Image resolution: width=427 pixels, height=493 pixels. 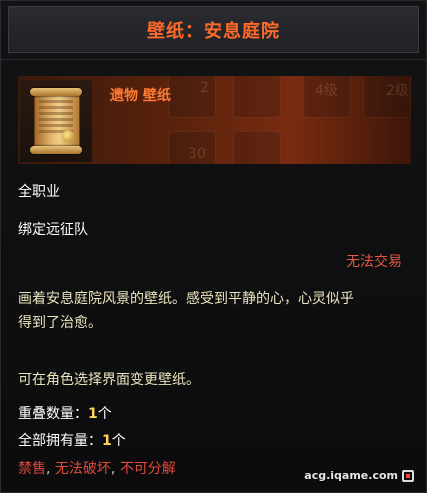 I want to click on item-restrictions: 禁售, 无法破坏, 不可分解, so click(x=97, y=468).